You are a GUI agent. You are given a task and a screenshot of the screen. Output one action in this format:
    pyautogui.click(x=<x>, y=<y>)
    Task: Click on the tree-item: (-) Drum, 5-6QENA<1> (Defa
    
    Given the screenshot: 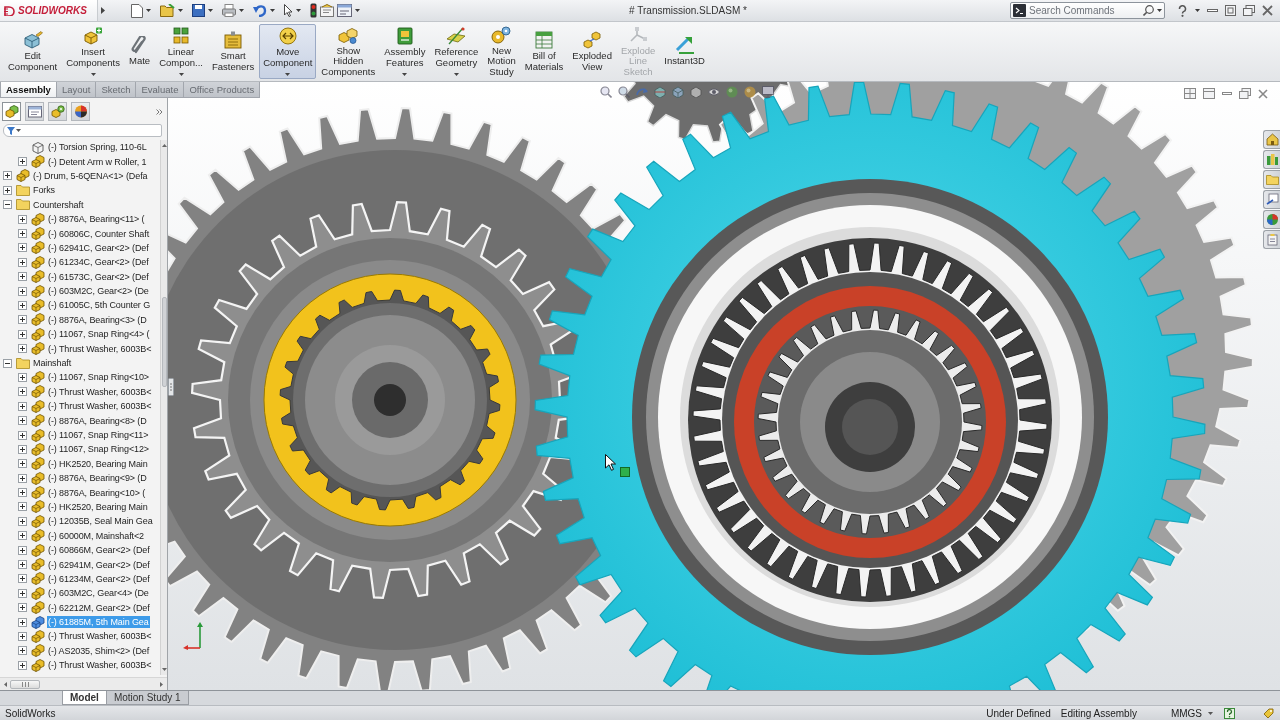 What is the action you would take?
    pyautogui.click(x=90, y=175)
    